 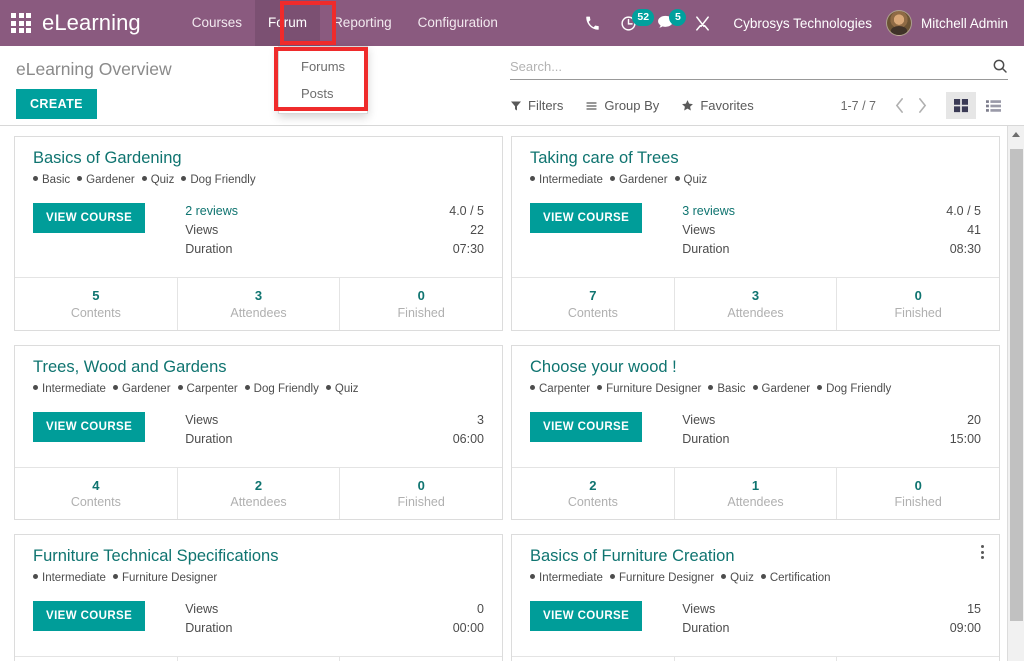 What do you see at coordinates (223, 180) in the screenshot?
I see `course-tag: Dog Friendly` at bounding box center [223, 180].